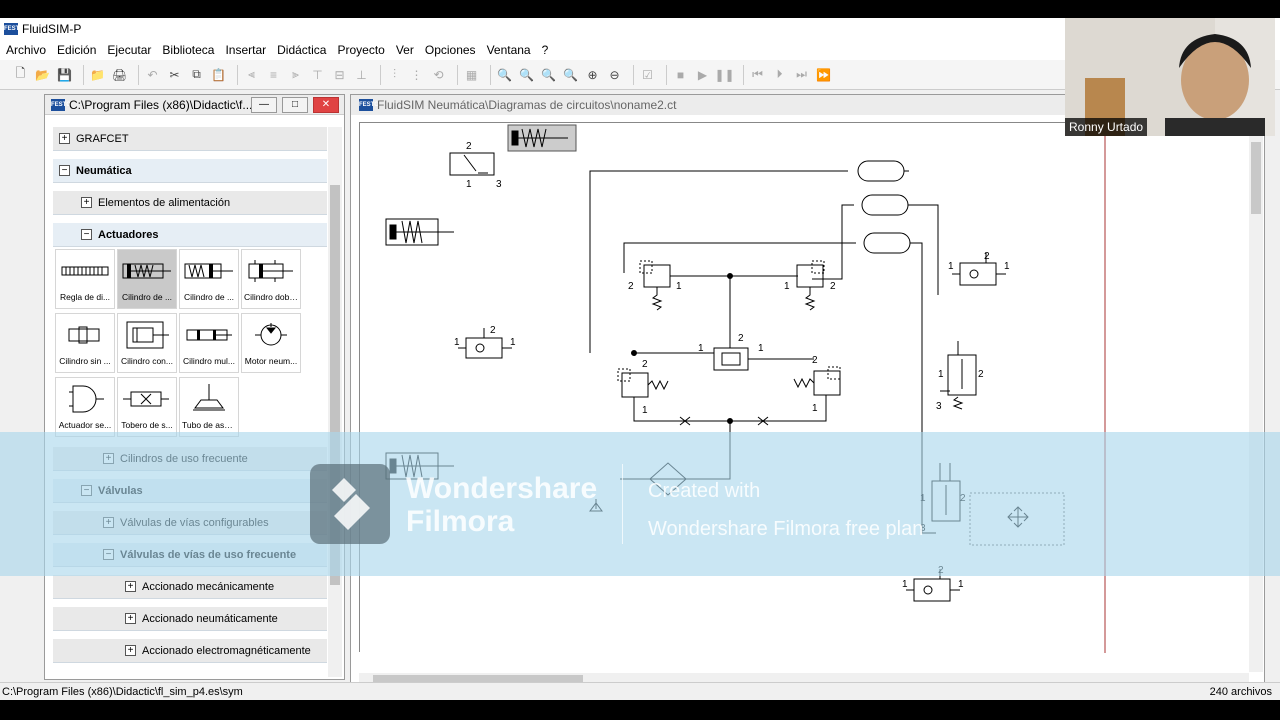 The height and width of the screenshot is (720, 1280). What do you see at coordinates (361, 74) in the screenshot?
I see `align-bottom-icon: ⊥` at bounding box center [361, 74].